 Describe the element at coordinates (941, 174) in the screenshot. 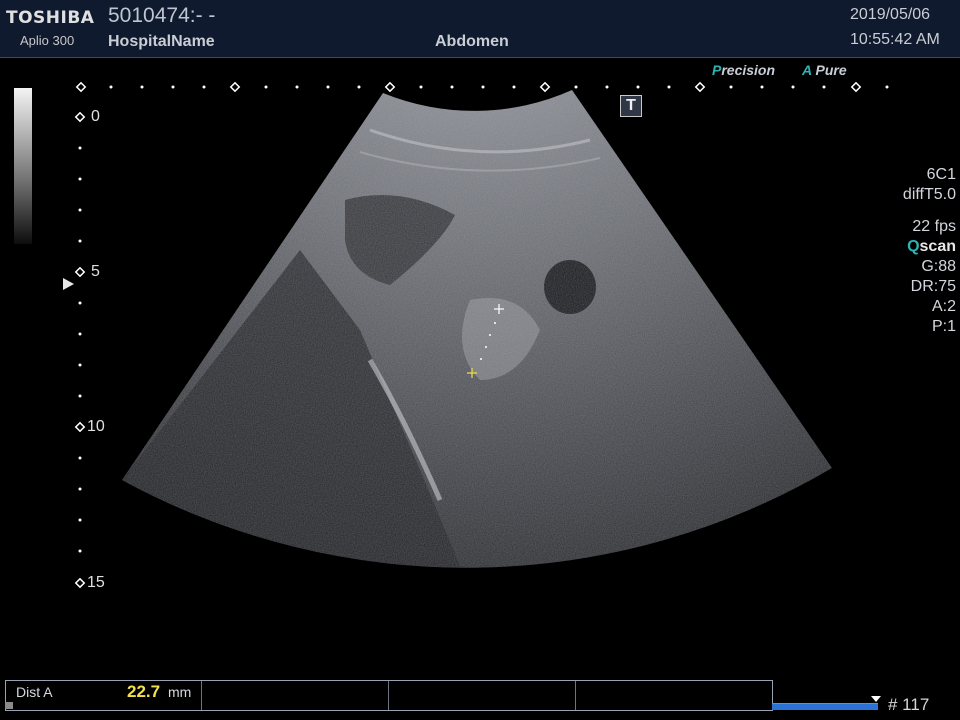

I see `probe-name: 6C1` at that location.